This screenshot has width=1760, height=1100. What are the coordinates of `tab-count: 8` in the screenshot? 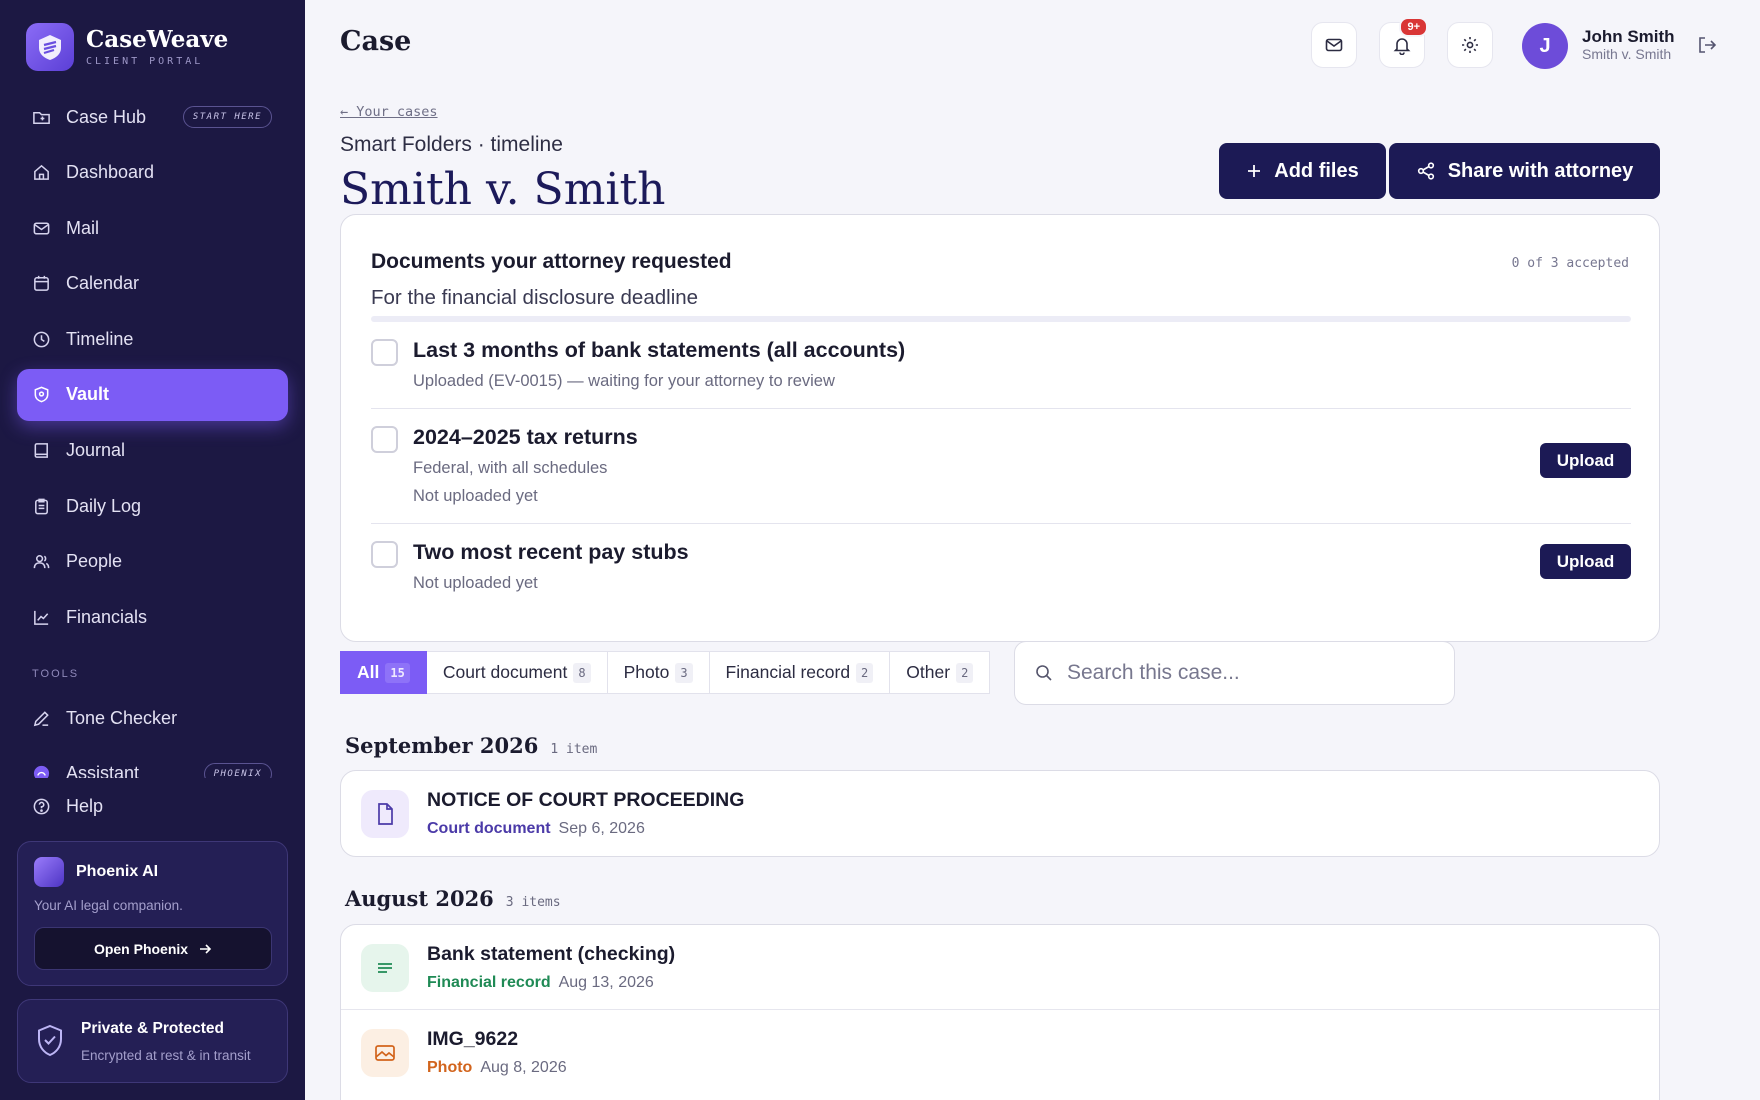 It's located at (582, 672).